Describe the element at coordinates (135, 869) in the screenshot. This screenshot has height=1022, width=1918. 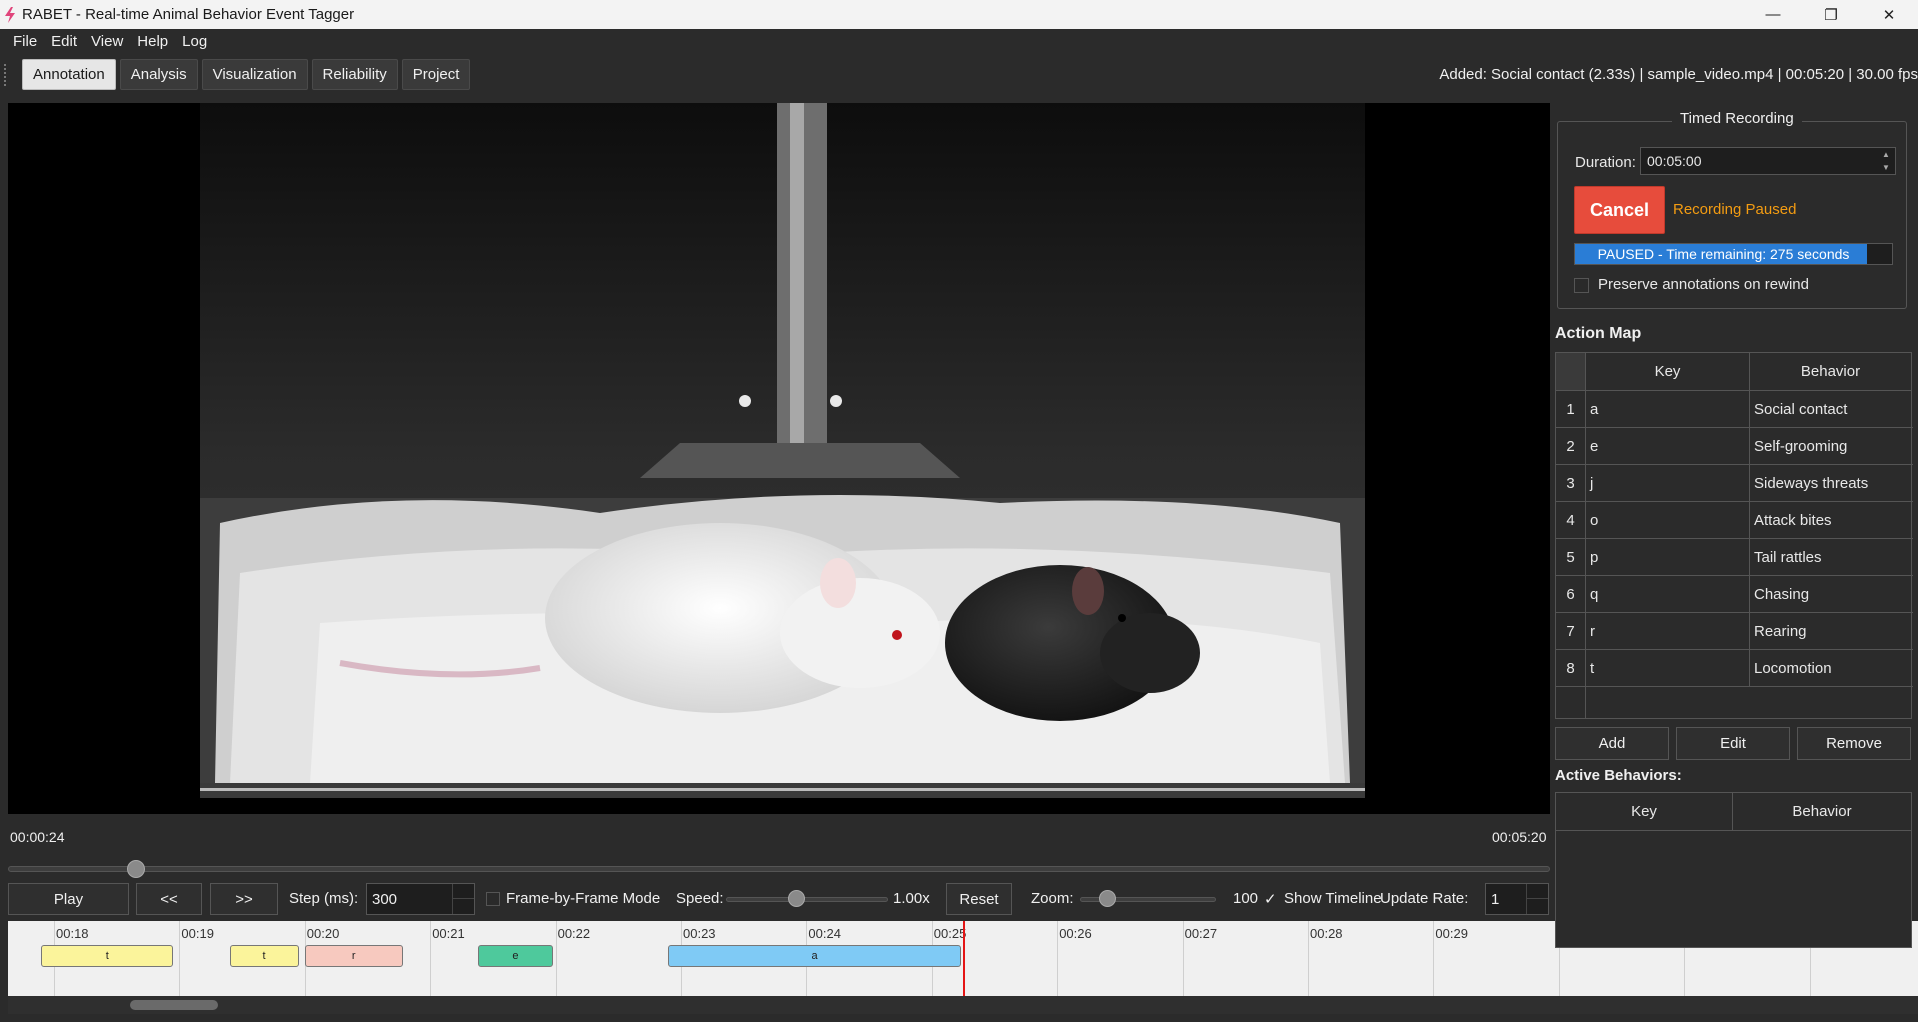
I see `seek-slider-handle` at that location.